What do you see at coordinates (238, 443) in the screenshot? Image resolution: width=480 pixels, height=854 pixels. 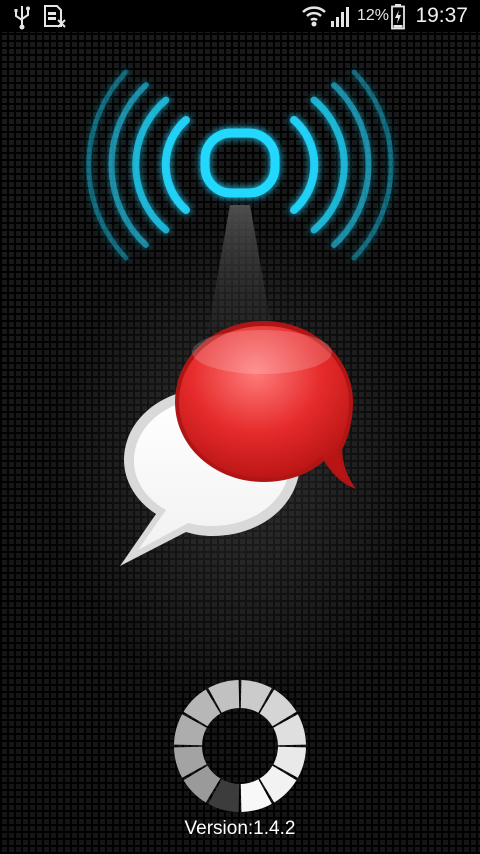 I see `chat-bubbles-icon` at bounding box center [238, 443].